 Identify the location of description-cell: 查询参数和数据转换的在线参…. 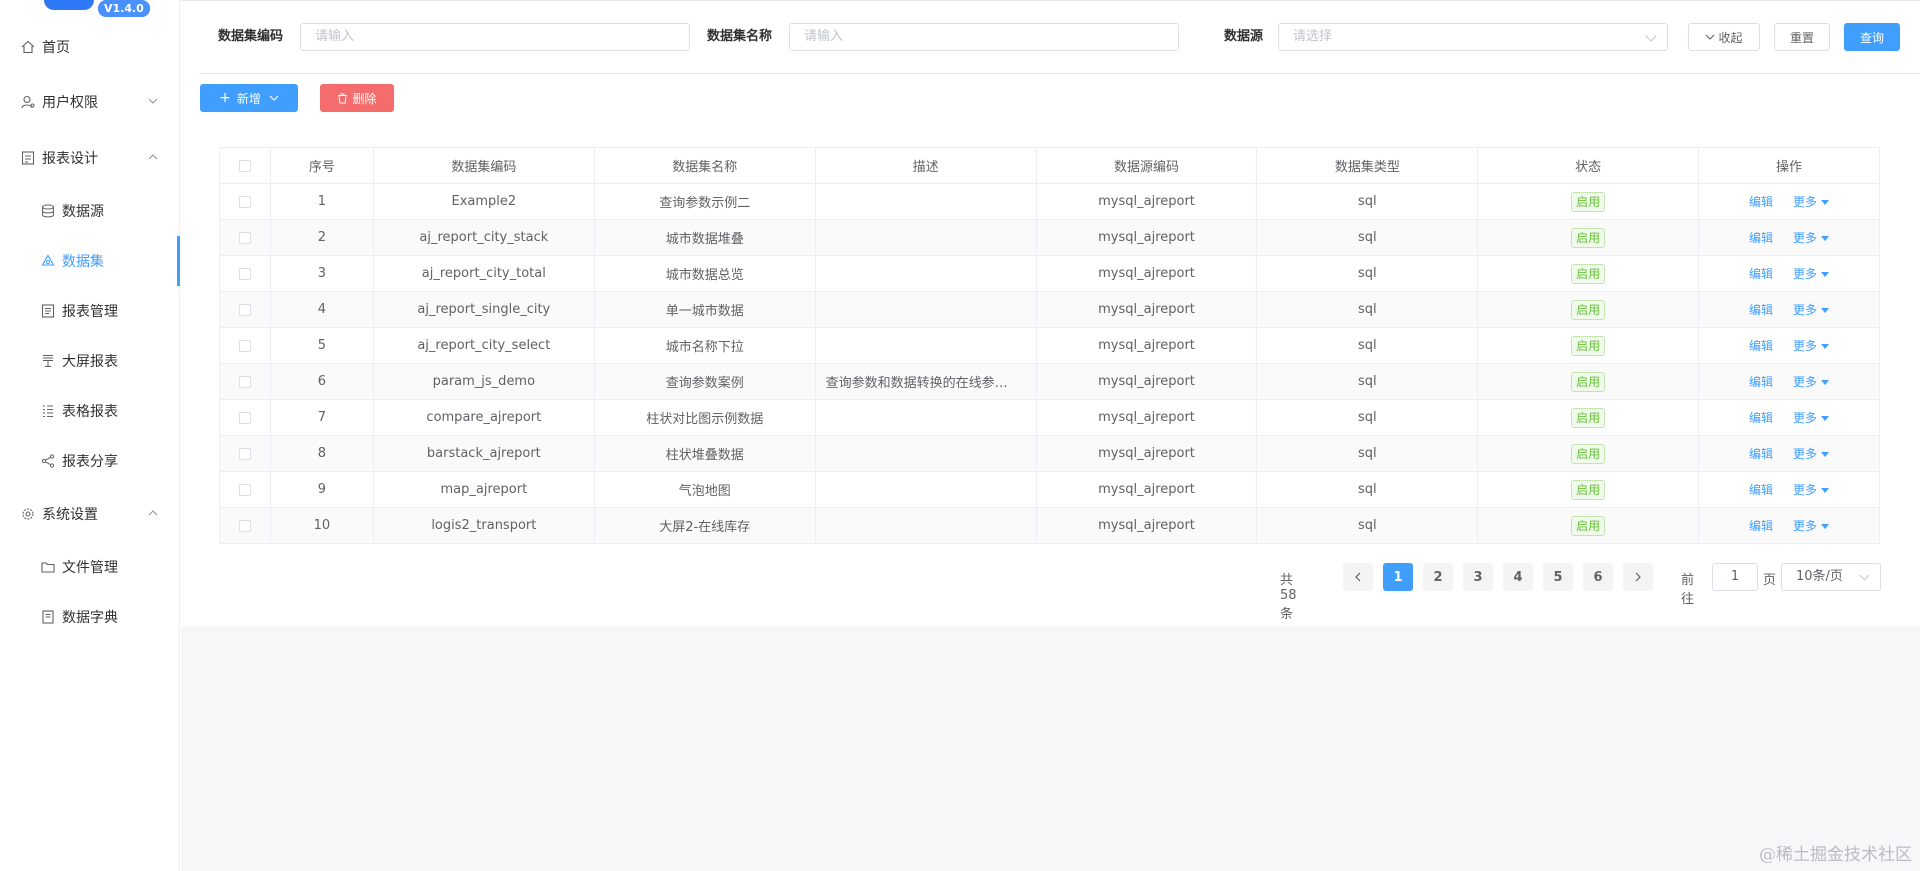
(925, 381).